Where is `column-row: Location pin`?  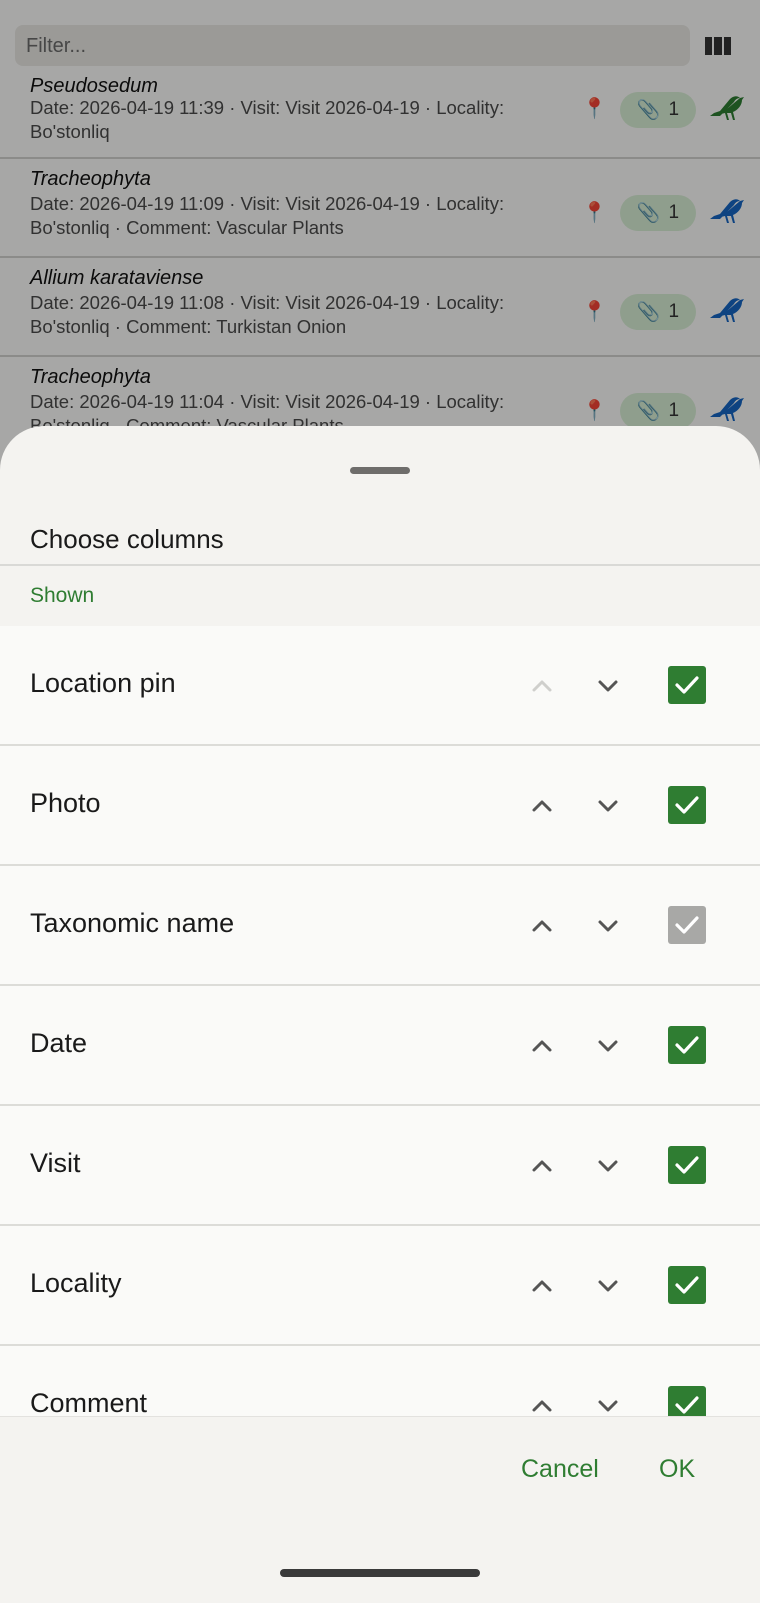 column-row: Location pin is located at coordinates (380, 686).